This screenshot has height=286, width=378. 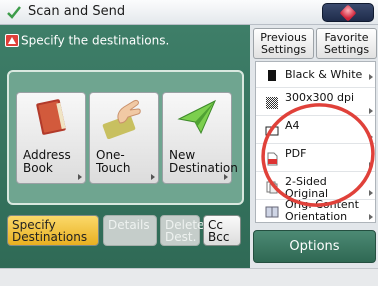 What do you see at coordinates (53, 230) in the screenshot?
I see `tab-specify-destinations: Specify Destinations` at bounding box center [53, 230].